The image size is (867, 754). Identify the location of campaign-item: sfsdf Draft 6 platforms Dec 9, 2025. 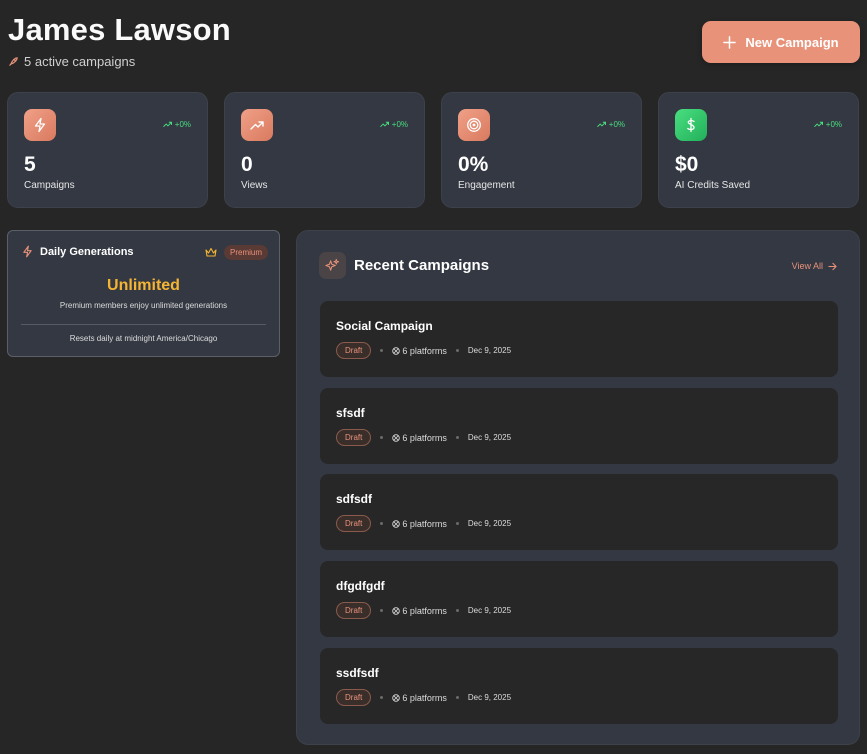
(579, 426).